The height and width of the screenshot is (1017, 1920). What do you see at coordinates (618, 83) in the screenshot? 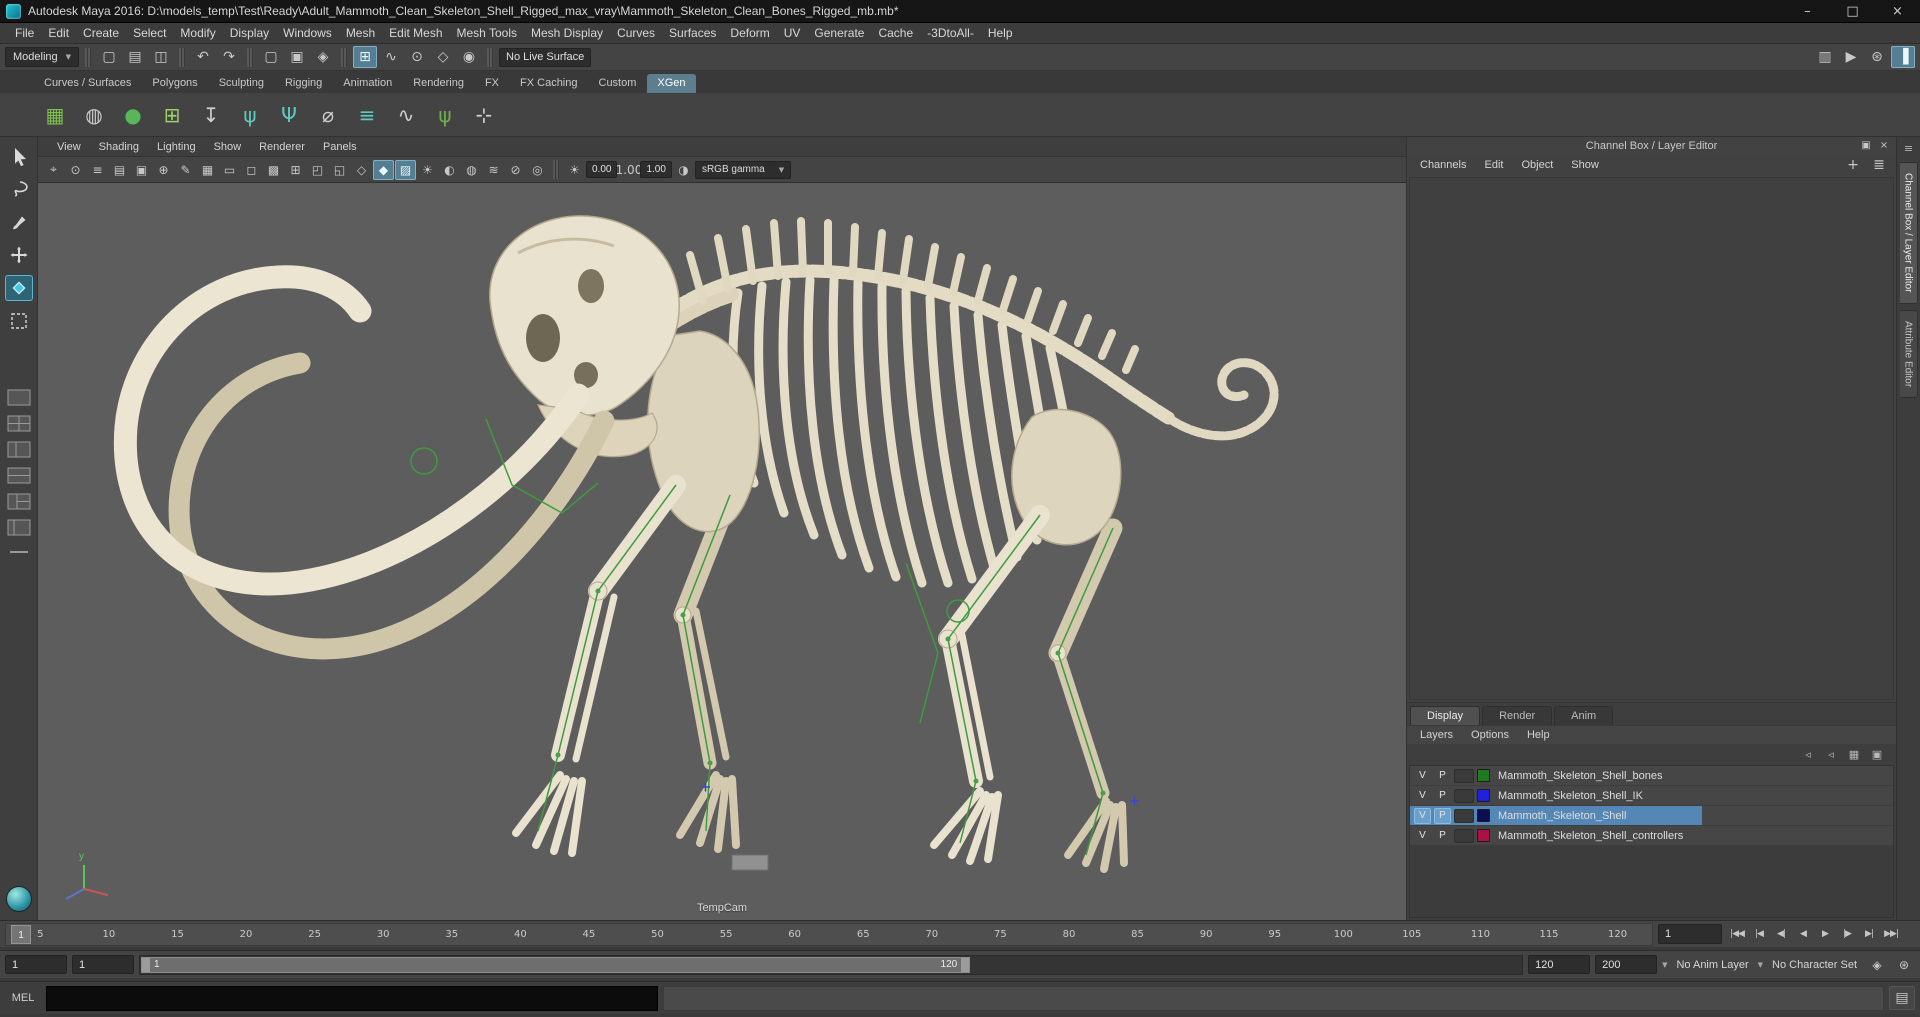
I see `shelf-tab: Custom` at bounding box center [618, 83].